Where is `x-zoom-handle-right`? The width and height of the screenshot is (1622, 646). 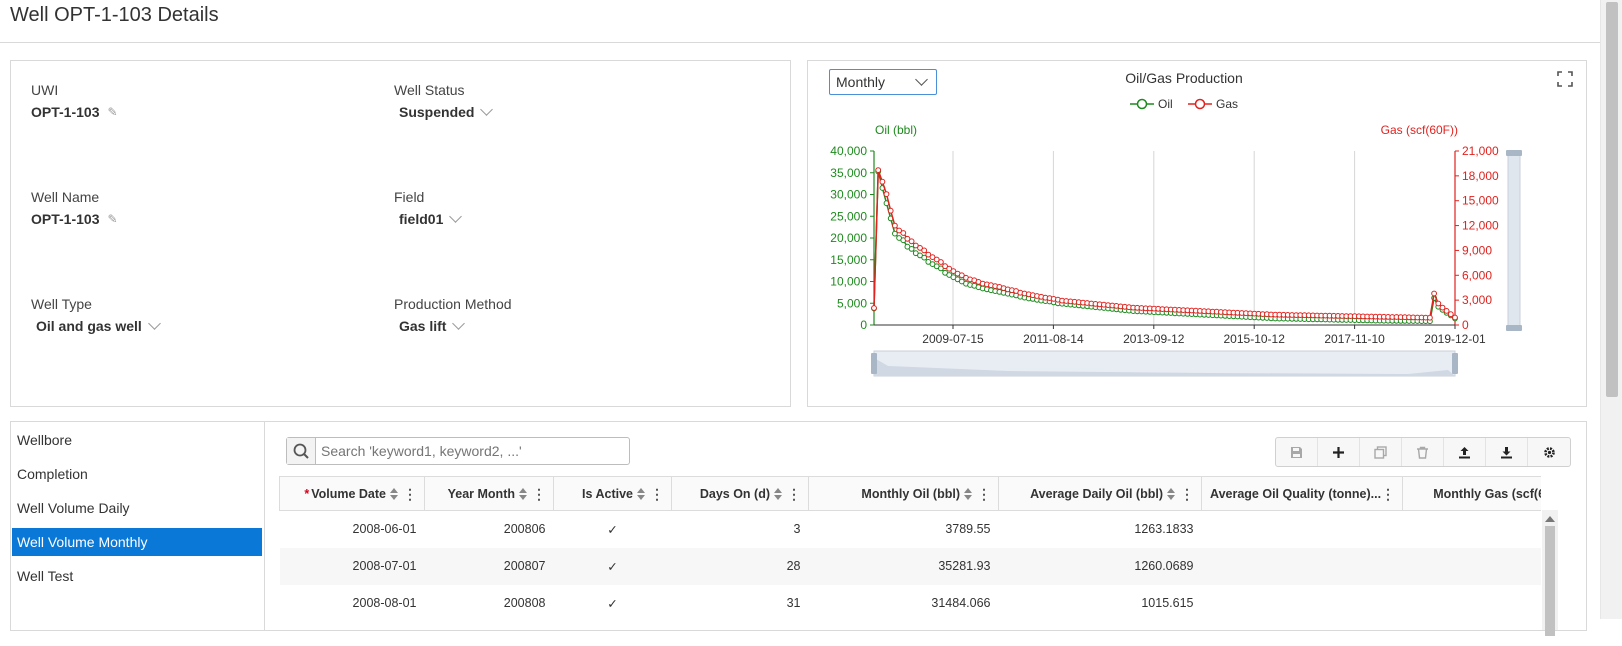 x-zoom-handle-right is located at coordinates (1455, 363).